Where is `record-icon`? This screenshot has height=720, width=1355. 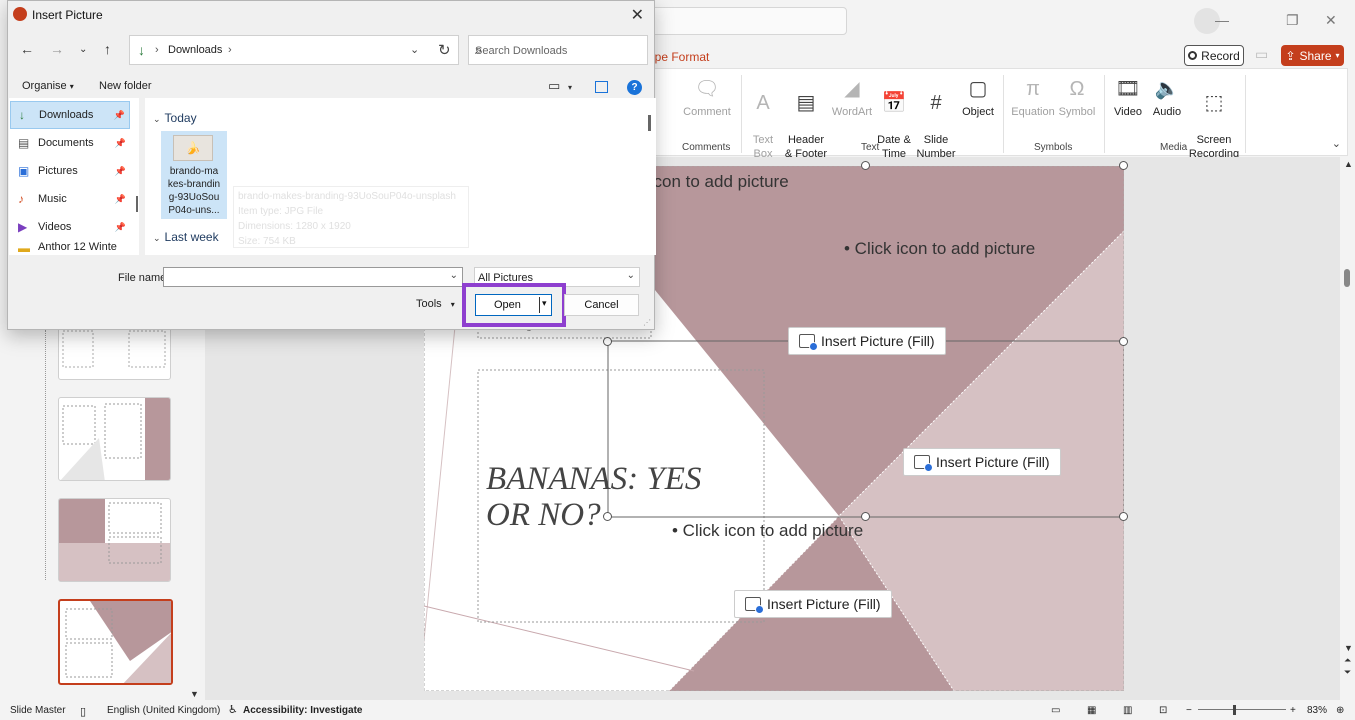 record-icon is located at coordinates (1193, 55).